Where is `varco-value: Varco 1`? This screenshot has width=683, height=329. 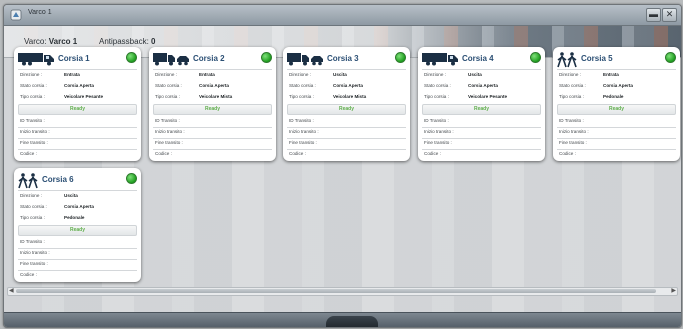 varco-value: Varco 1 is located at coordinates (63, 41).